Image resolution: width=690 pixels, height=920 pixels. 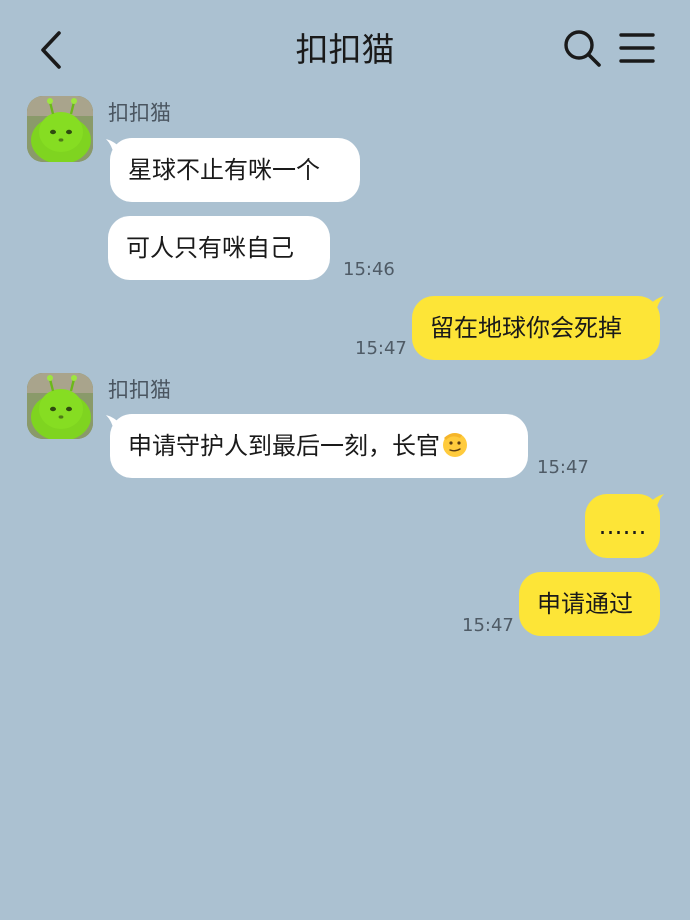 I want to click on message-text: 申请通过, so click(x=585, y=604).